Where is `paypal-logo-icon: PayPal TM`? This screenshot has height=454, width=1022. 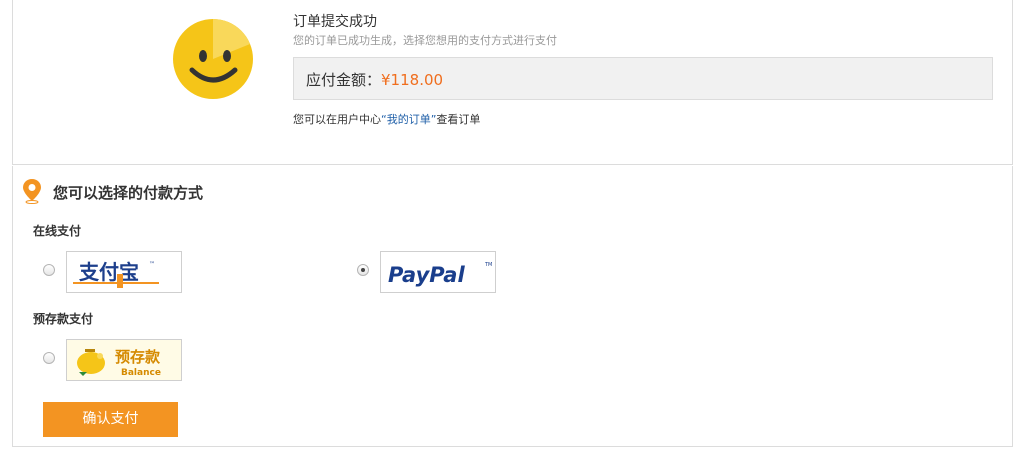 paypal-logo-icon: PayPal TM is located at coordinates (440, 274).